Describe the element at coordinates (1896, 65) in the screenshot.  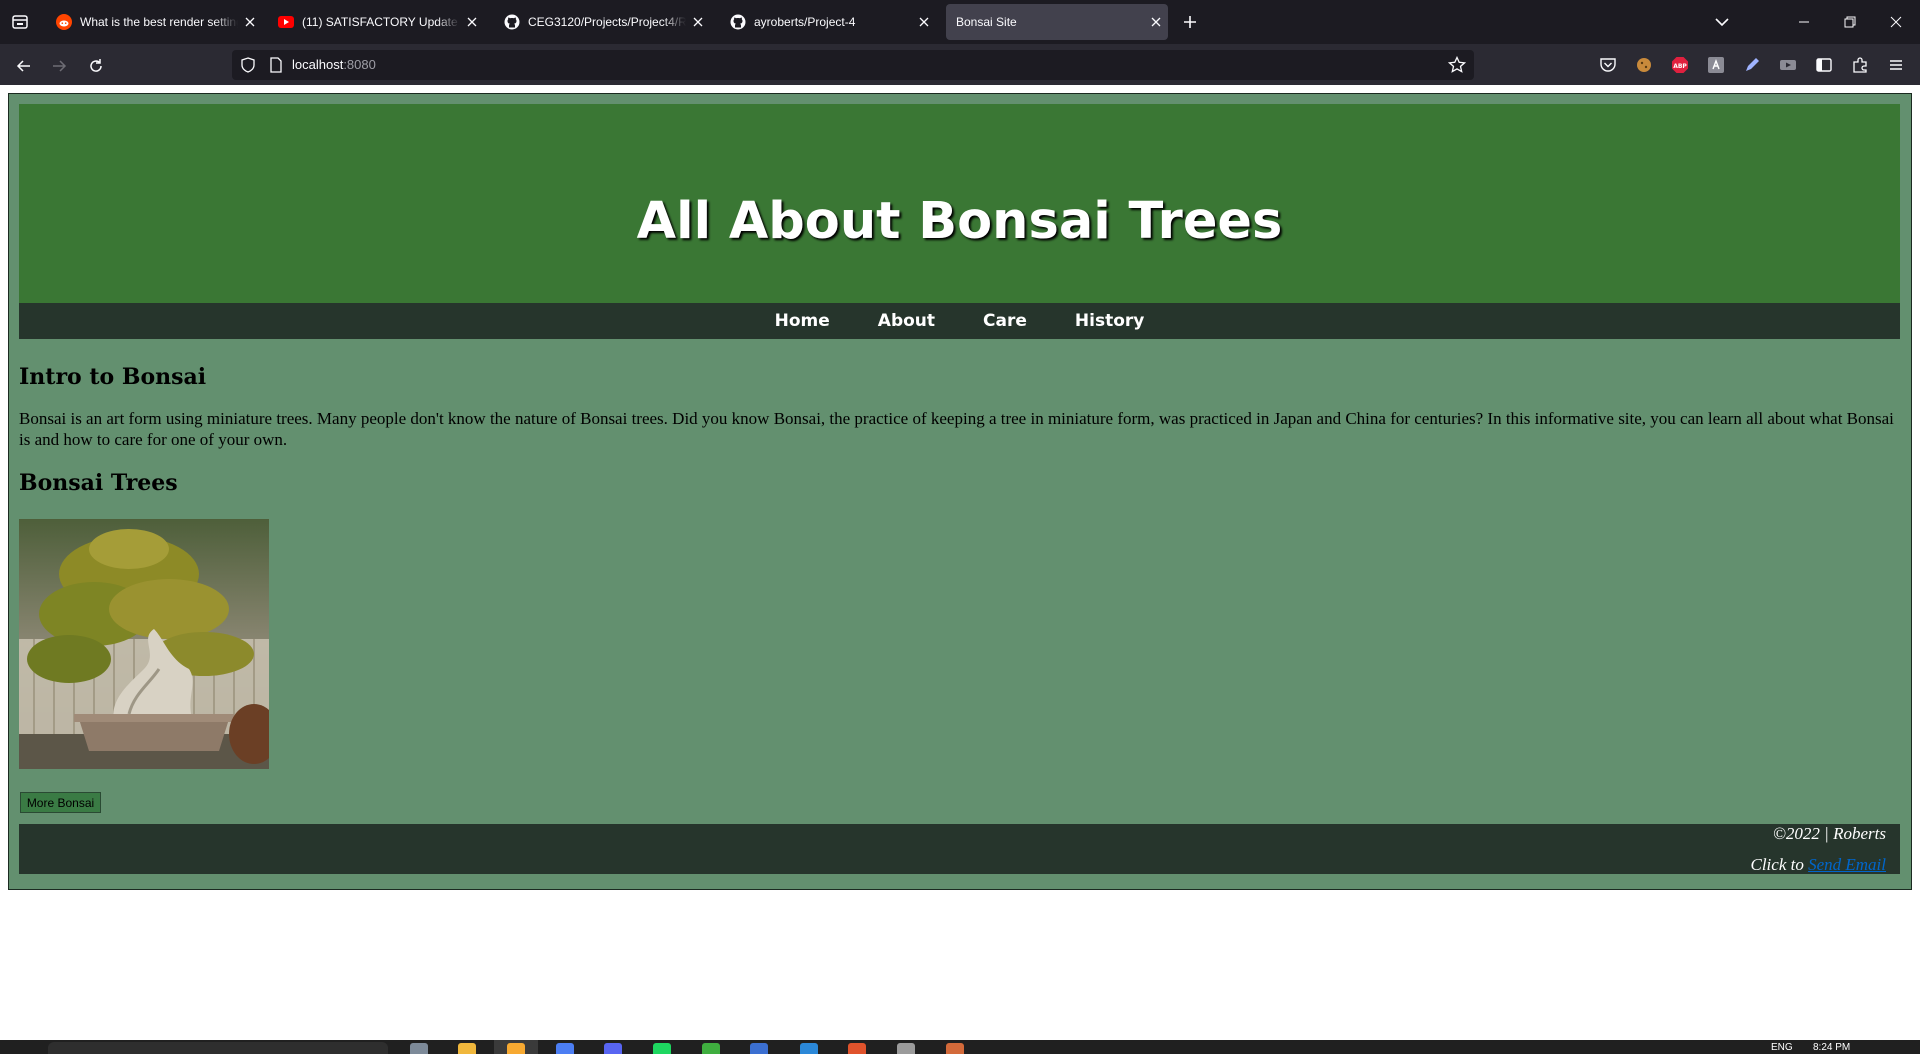
I see `hamburger-menu-icon` at that location.